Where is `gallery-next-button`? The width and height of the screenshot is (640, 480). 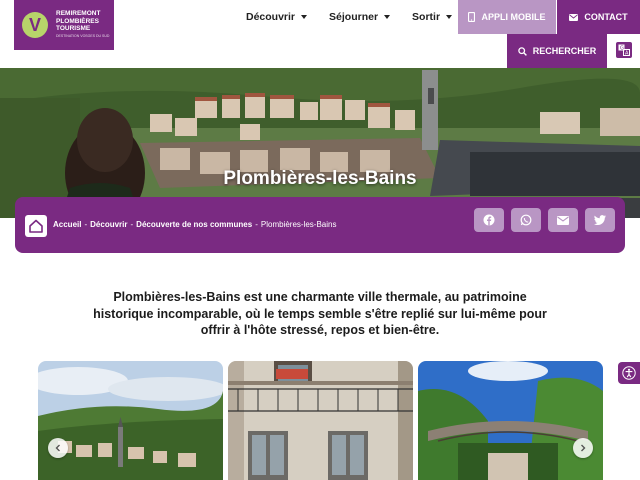
gallery-next-button is located at coordinates (583, 448).